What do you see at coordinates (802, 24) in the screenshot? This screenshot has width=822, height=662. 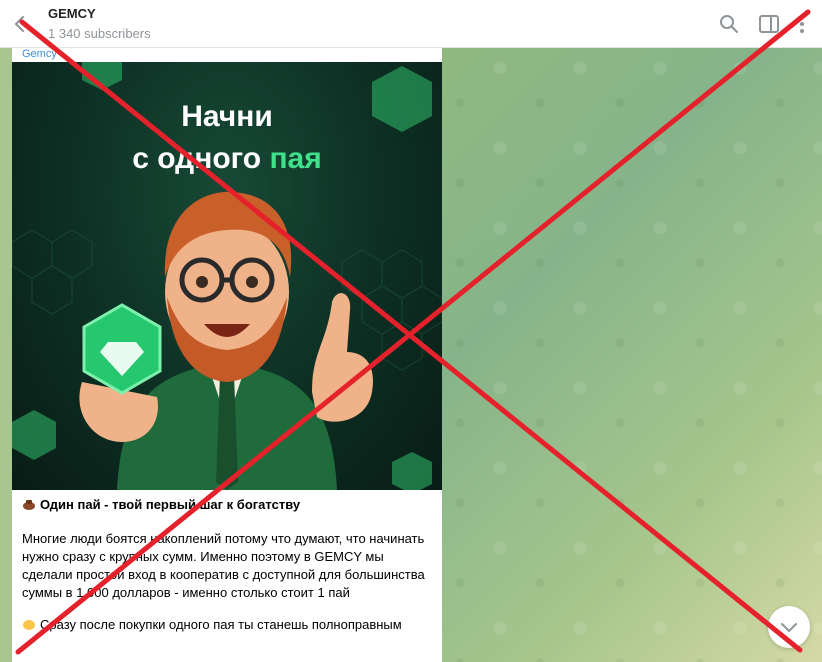 I see `more-vertical-icon` at bounding box center [802, 24].